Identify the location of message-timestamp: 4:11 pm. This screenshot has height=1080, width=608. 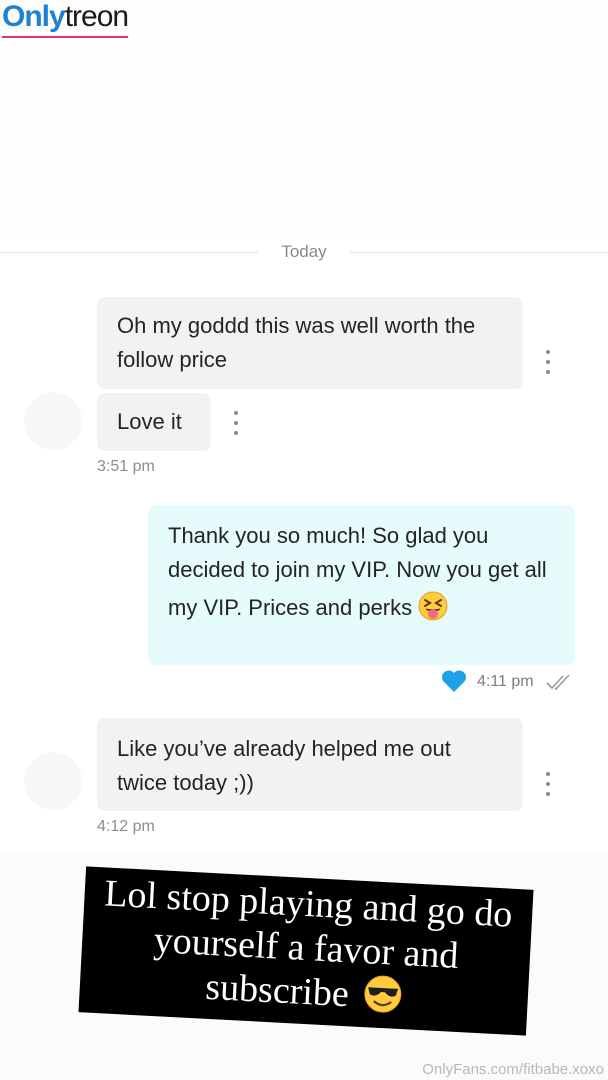
(505, 681).